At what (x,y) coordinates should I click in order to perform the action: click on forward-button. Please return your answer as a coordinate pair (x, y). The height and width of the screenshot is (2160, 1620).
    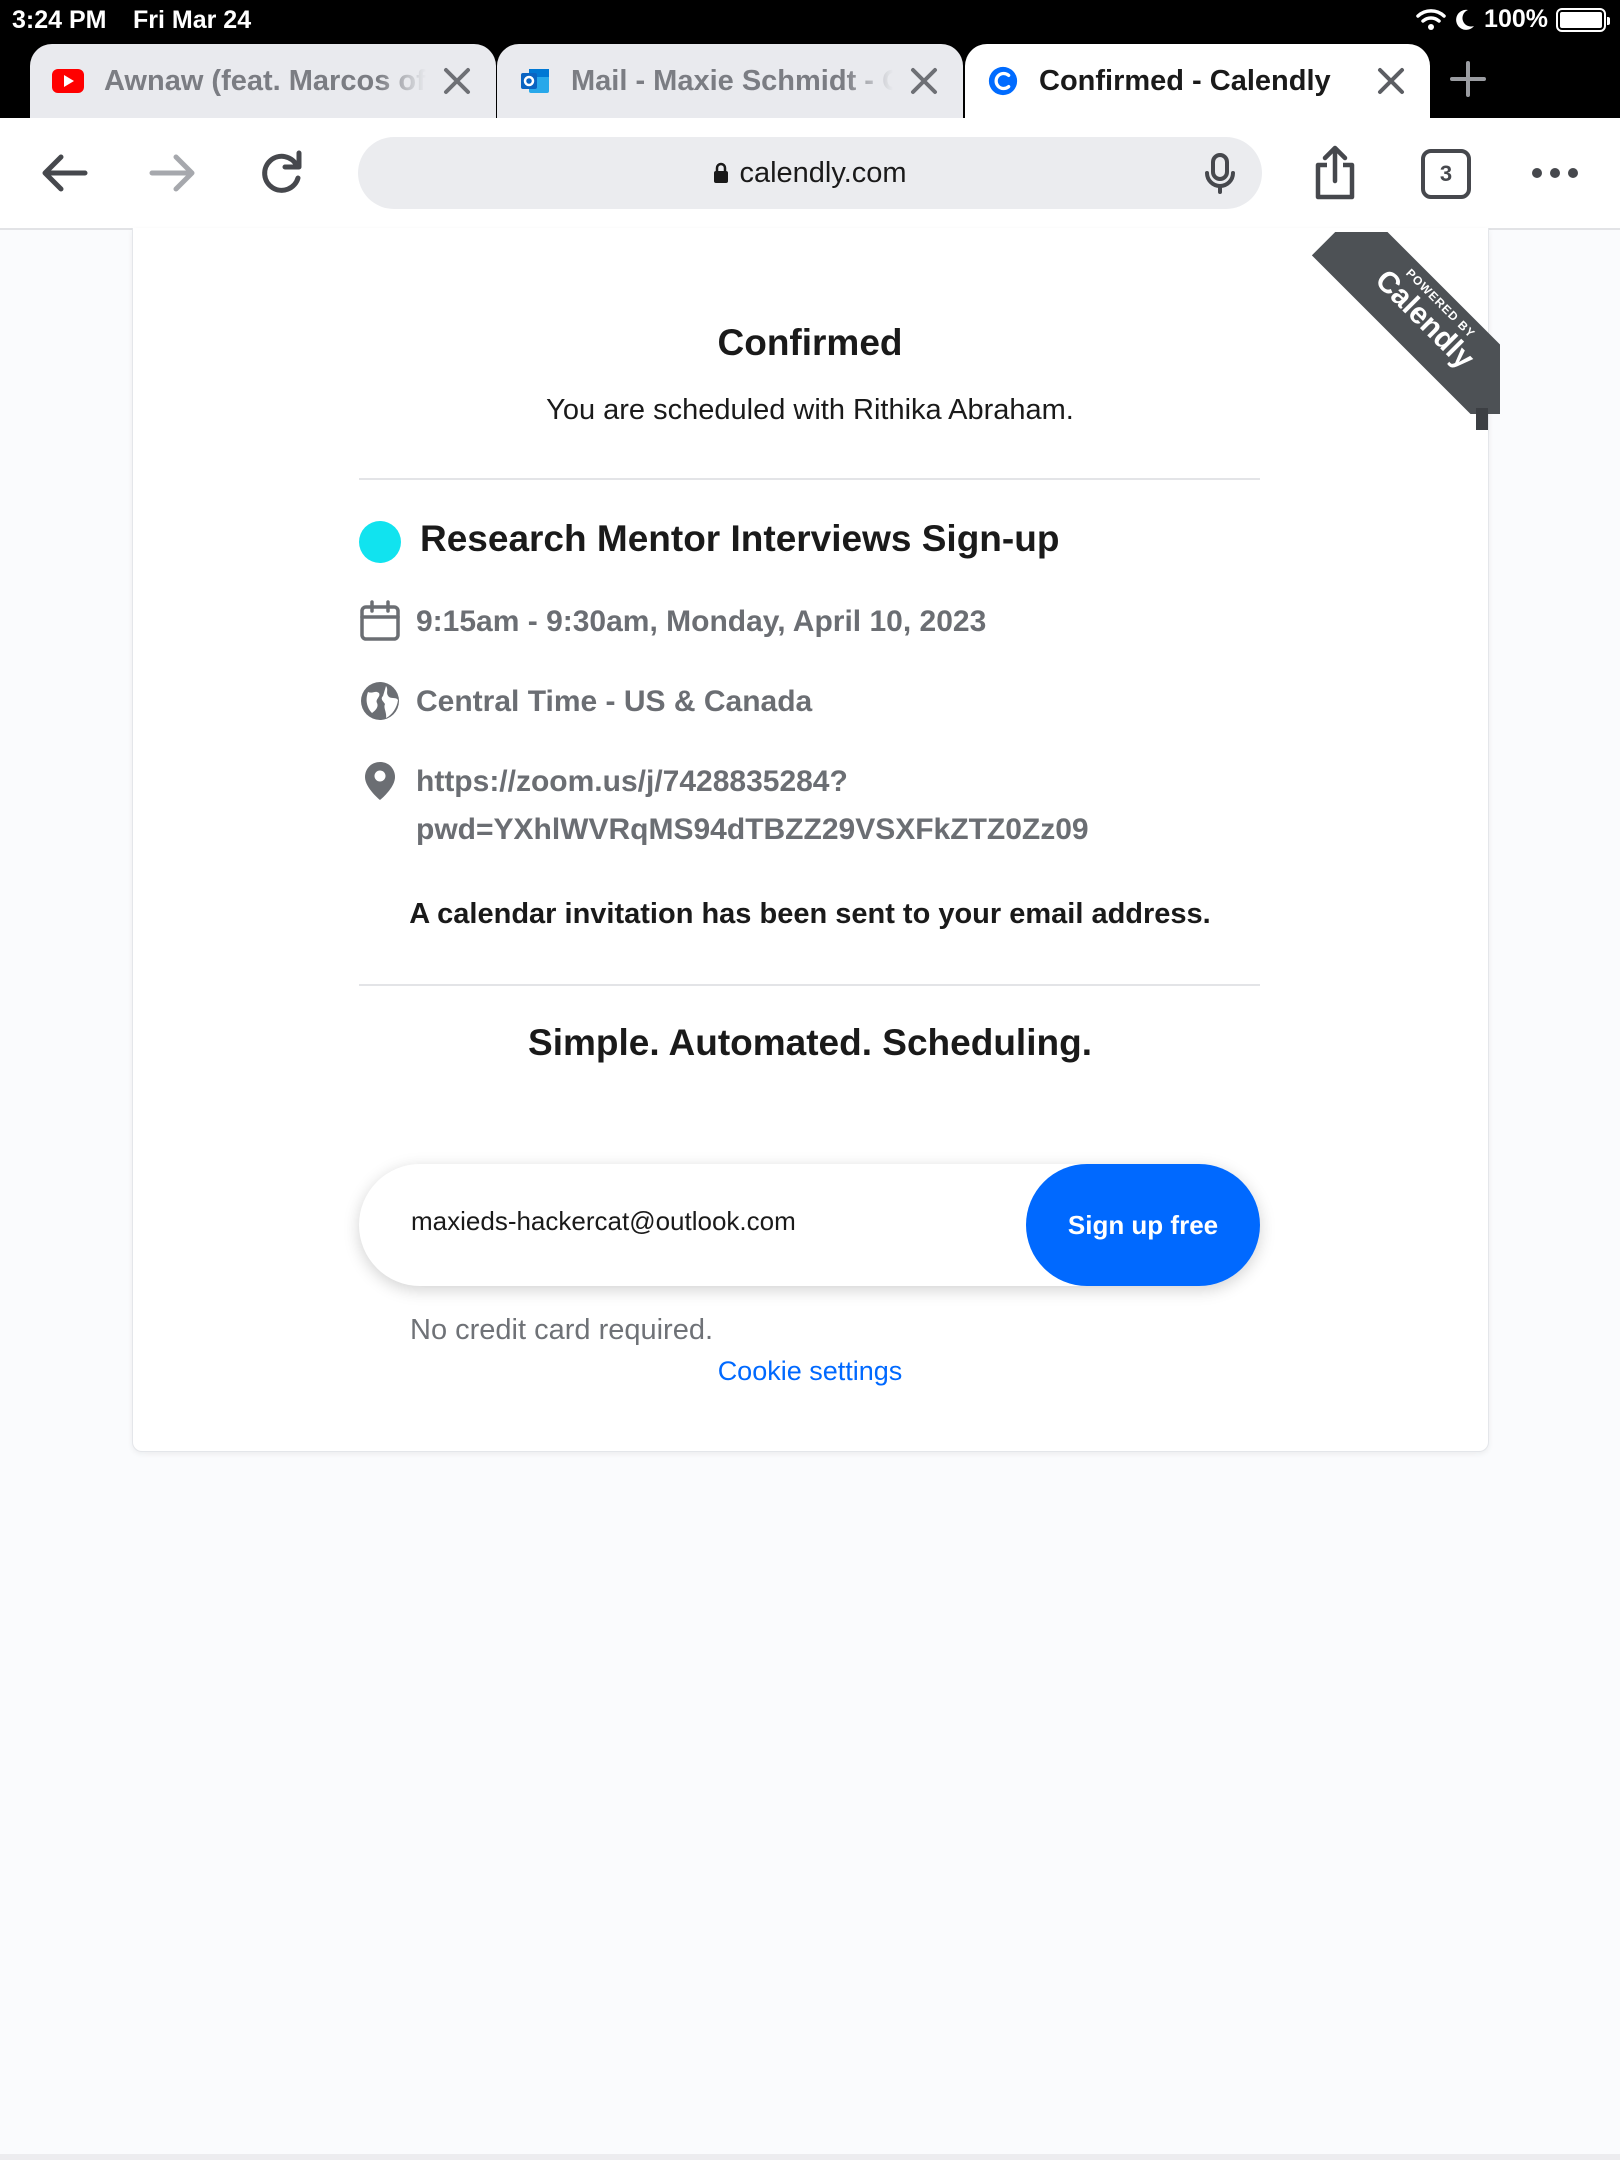
    Looking at the image, I should click on (173, 173).